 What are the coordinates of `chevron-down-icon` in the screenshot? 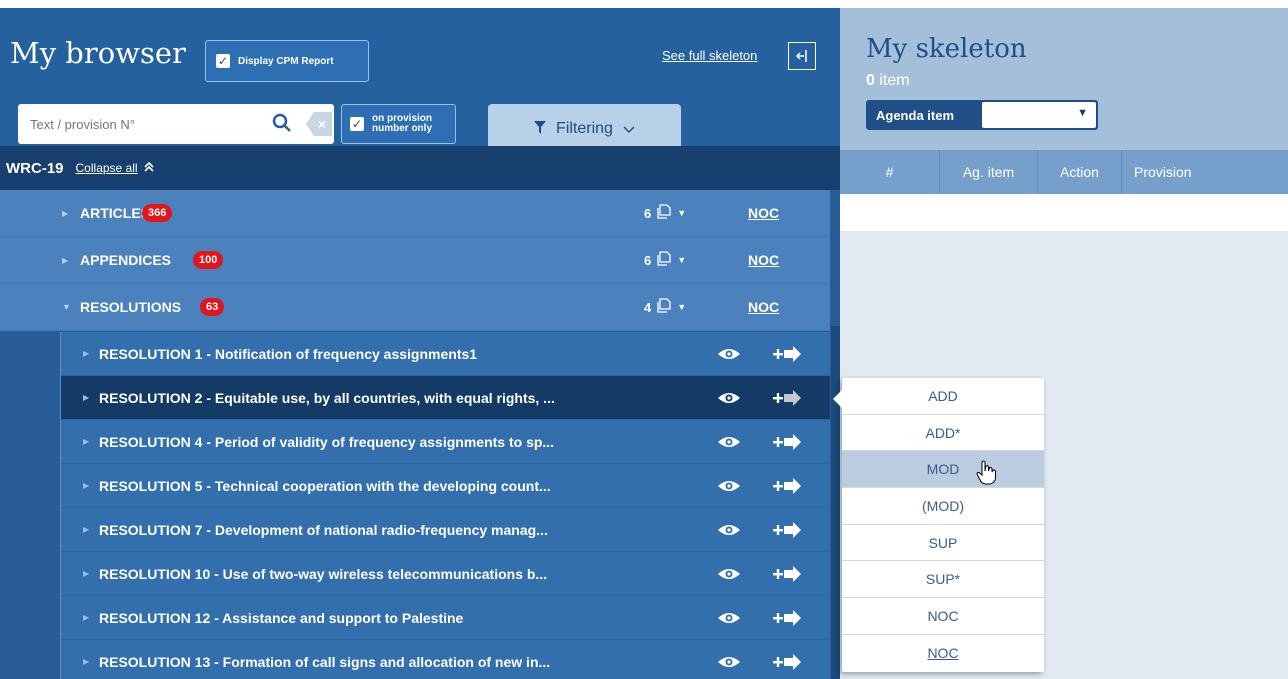 It's located at (629, 129).